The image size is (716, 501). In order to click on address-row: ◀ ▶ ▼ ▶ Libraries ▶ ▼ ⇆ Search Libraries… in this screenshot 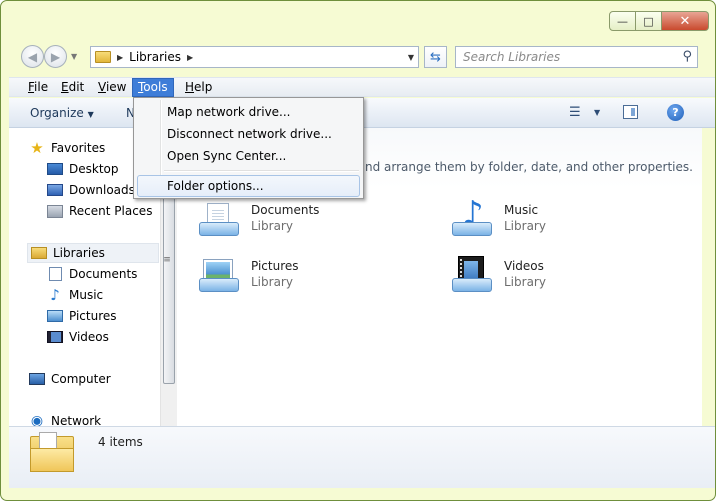, I will do `click(356, 58)`.